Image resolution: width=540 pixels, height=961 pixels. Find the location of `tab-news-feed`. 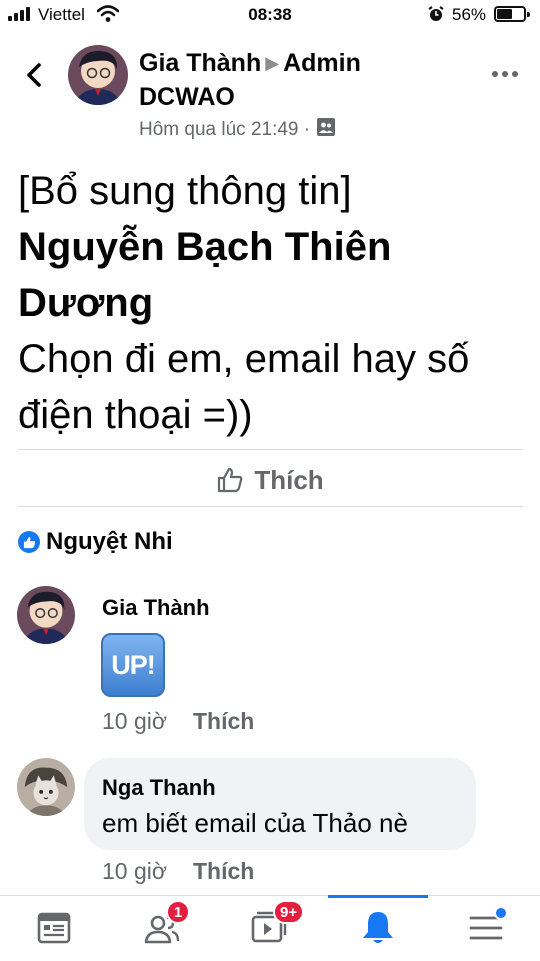

tab-news-feed is located at coordinates (54, 928).